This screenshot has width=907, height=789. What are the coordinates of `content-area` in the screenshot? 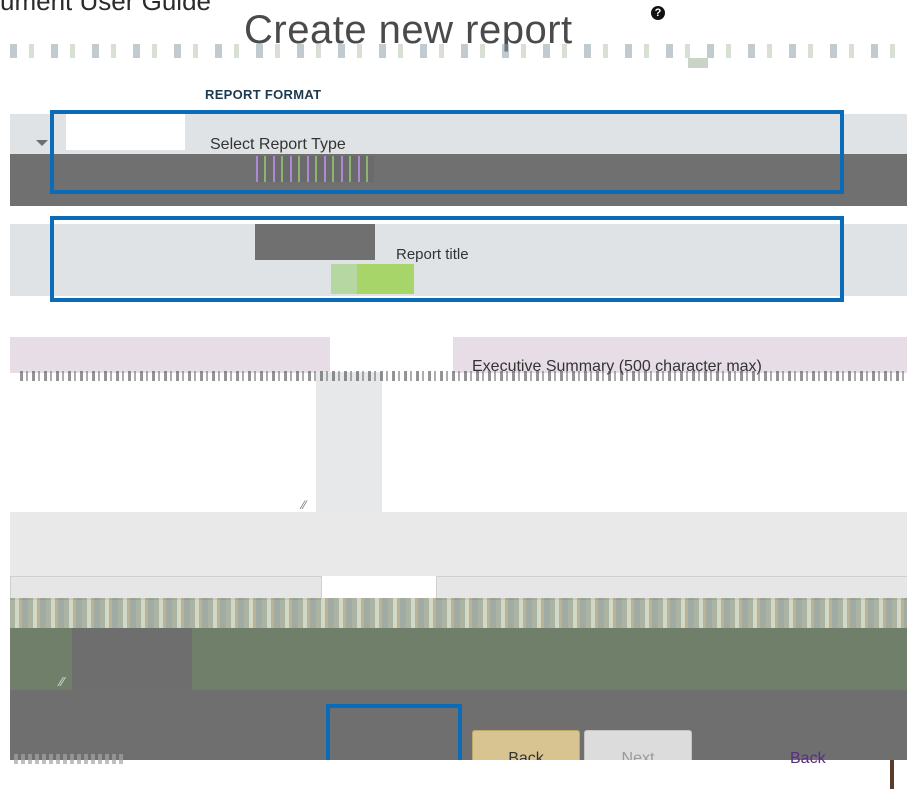 It's located at (458, 544).